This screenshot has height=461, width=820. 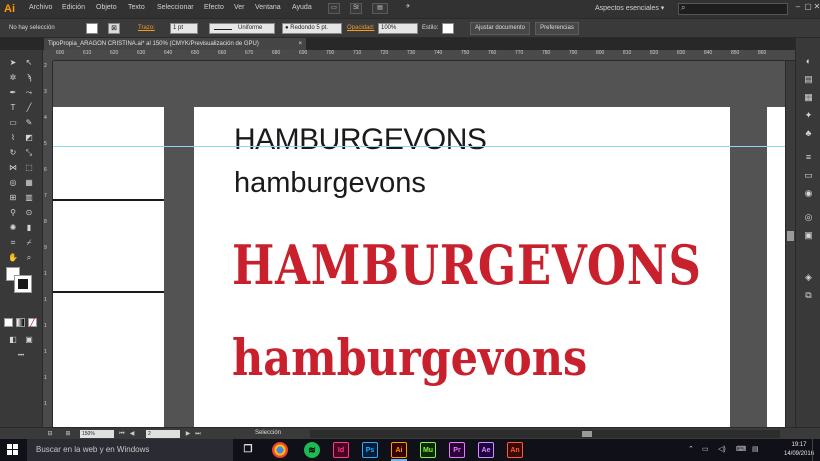 What do you see at coordinates (29, 183) in the screenshot?
I see `perspective-grid-tool-icon: ▦` at bounding box center [29, 183].